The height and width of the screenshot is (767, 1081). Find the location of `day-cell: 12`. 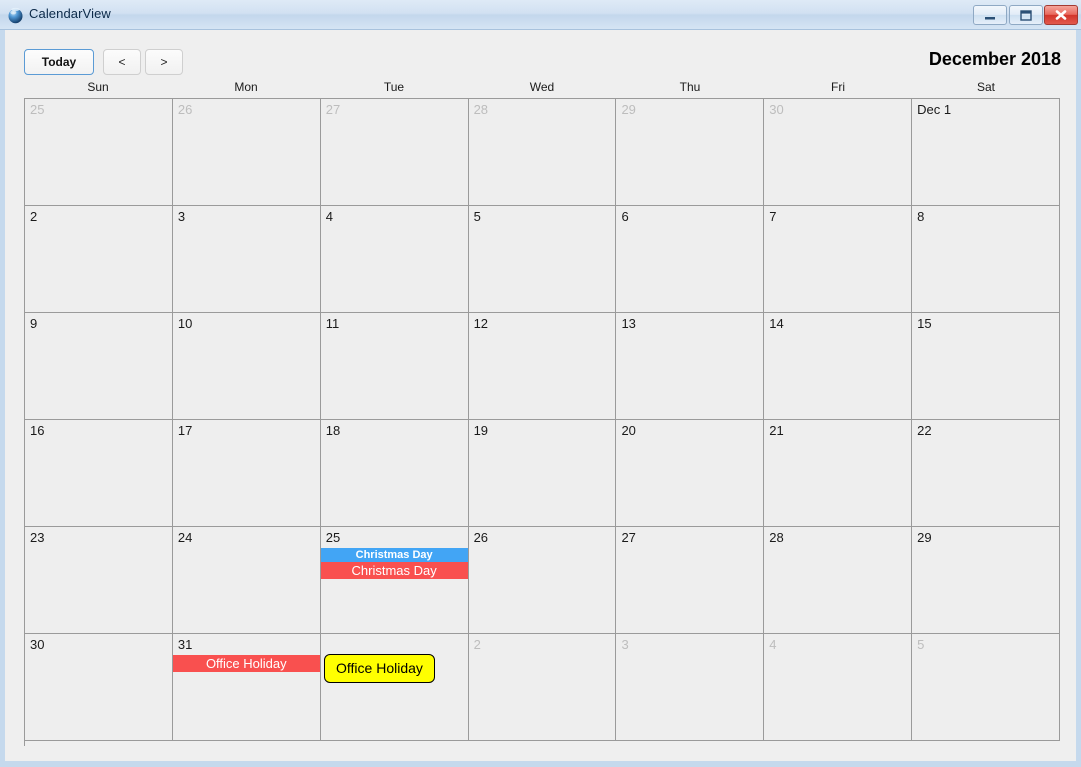

day-cell: 12 is located at coordinates (542, 366).